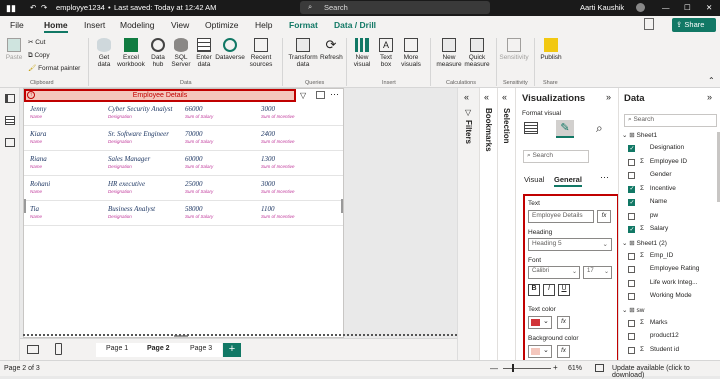  I want to click on field-item: Gender, so click(656, 174).